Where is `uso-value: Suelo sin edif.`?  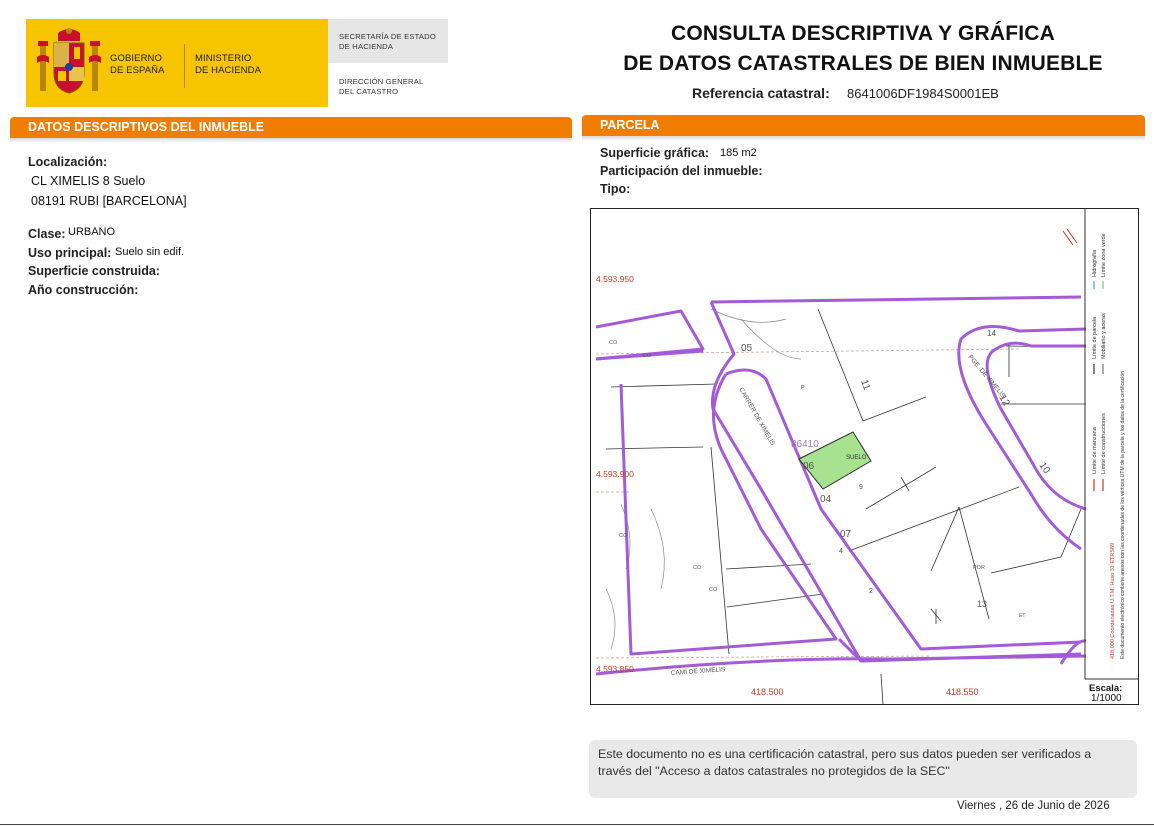 uso-value: Suelo sin edif. is located at coordinates (150, 252).